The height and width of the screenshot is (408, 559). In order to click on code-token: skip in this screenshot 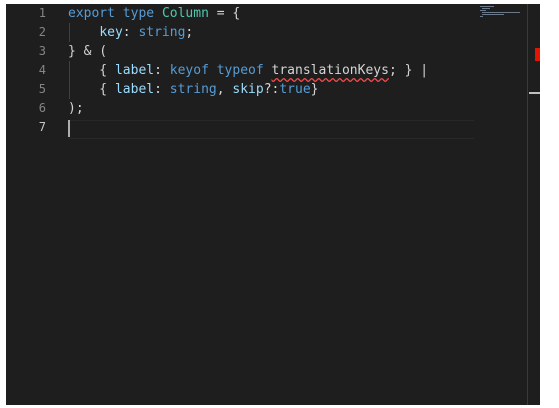, I will do `click(248, 89)`.